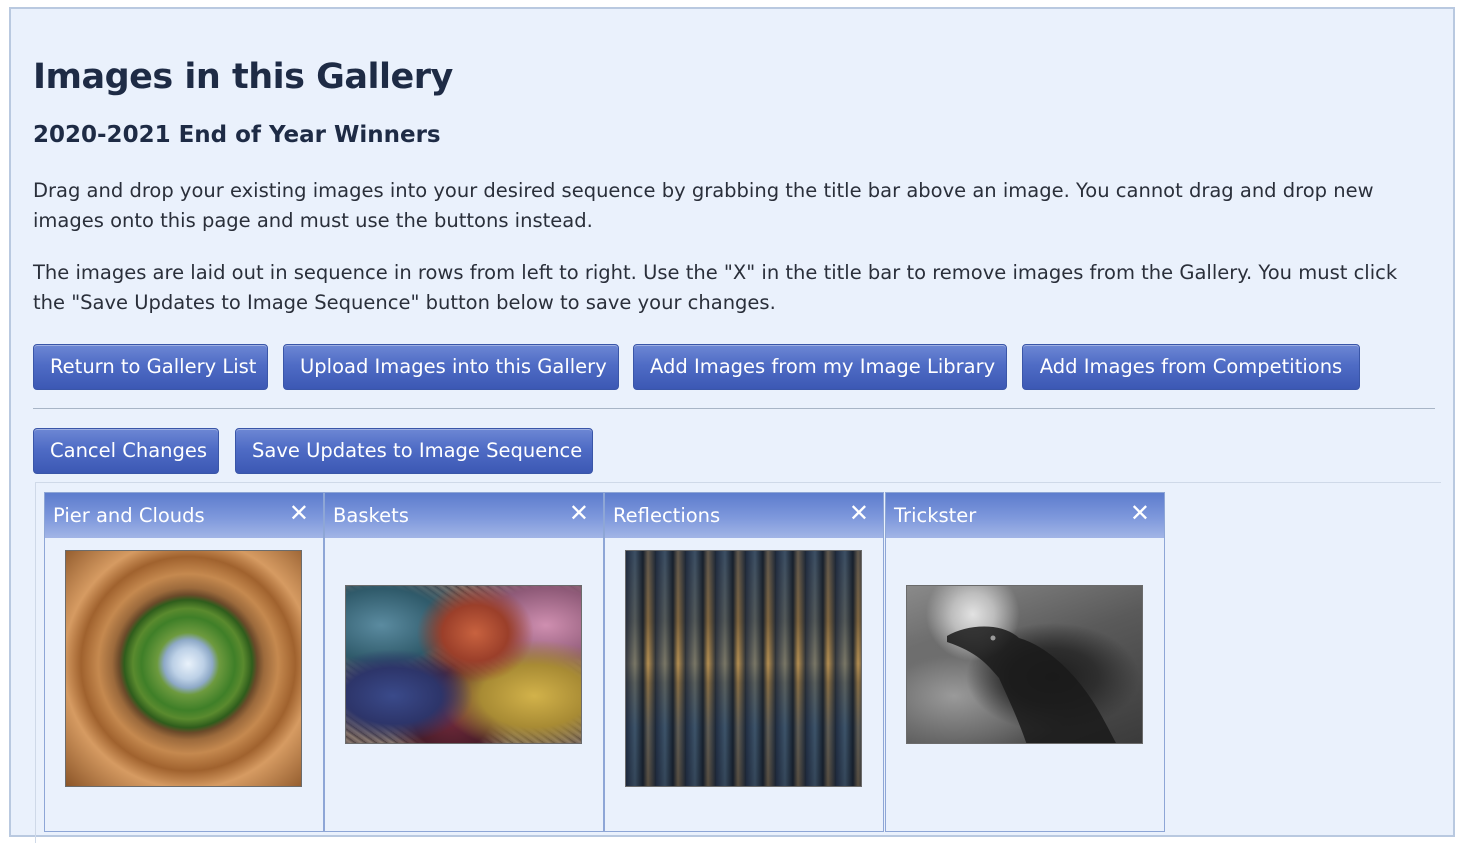  What do you see at coordinates (1031, 684) in the screenshot?
I see `crow-silhouette-icon` at bounding box center [1031, 684].